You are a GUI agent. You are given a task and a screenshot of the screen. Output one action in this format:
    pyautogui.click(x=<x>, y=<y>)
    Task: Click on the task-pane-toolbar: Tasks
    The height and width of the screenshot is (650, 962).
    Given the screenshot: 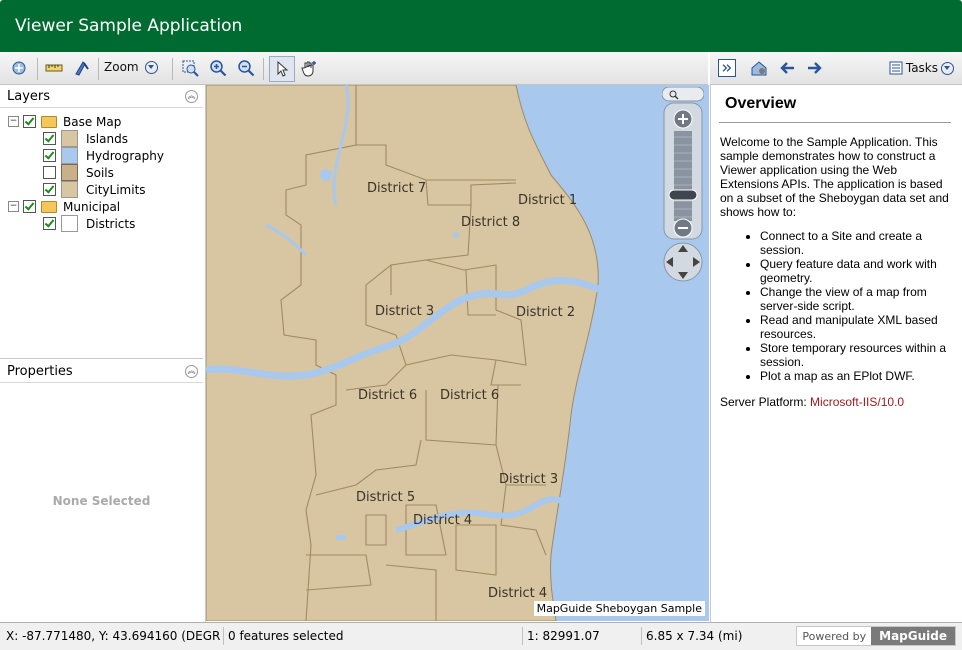 What is the action you would take?
    pyautogui.click(x=836, y=68)
    